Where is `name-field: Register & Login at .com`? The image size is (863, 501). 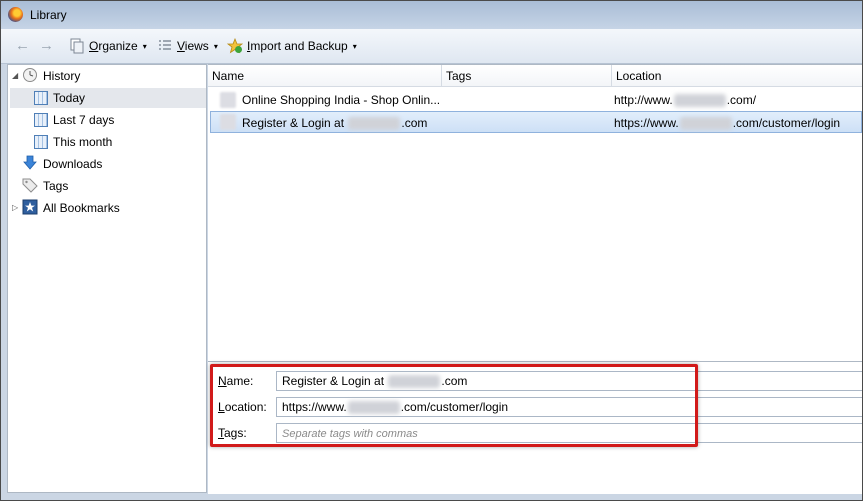 name-field: Register & Login at .com is located at coordinates (569, 381).